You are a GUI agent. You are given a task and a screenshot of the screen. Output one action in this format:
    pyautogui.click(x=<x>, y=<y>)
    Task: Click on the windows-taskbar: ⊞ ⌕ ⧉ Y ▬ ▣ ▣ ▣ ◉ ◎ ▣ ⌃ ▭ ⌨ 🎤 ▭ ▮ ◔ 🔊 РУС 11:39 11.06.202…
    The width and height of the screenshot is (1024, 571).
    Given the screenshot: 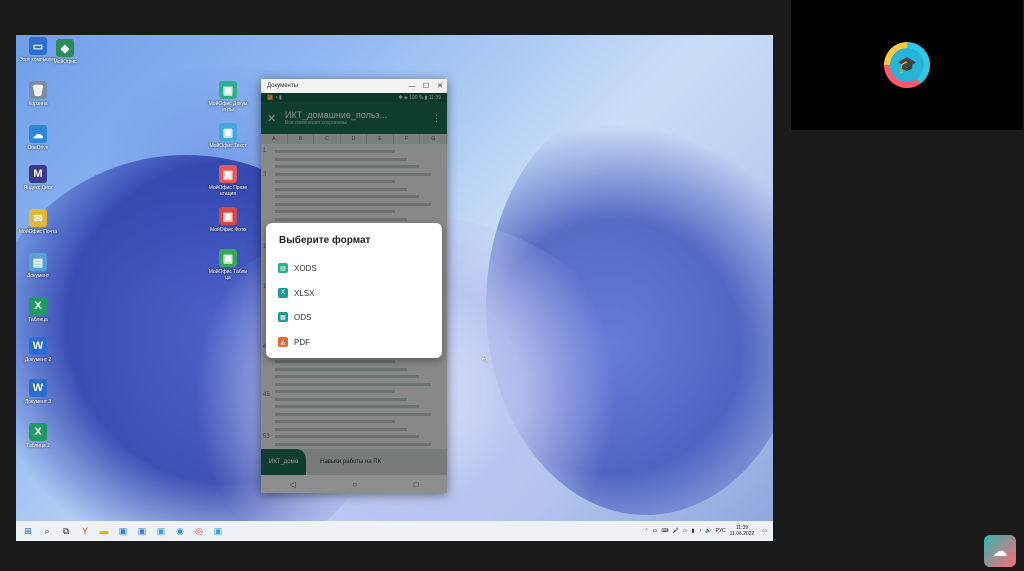 What is the action you would take?
    pyautogui.click(x=394, y=531)
    